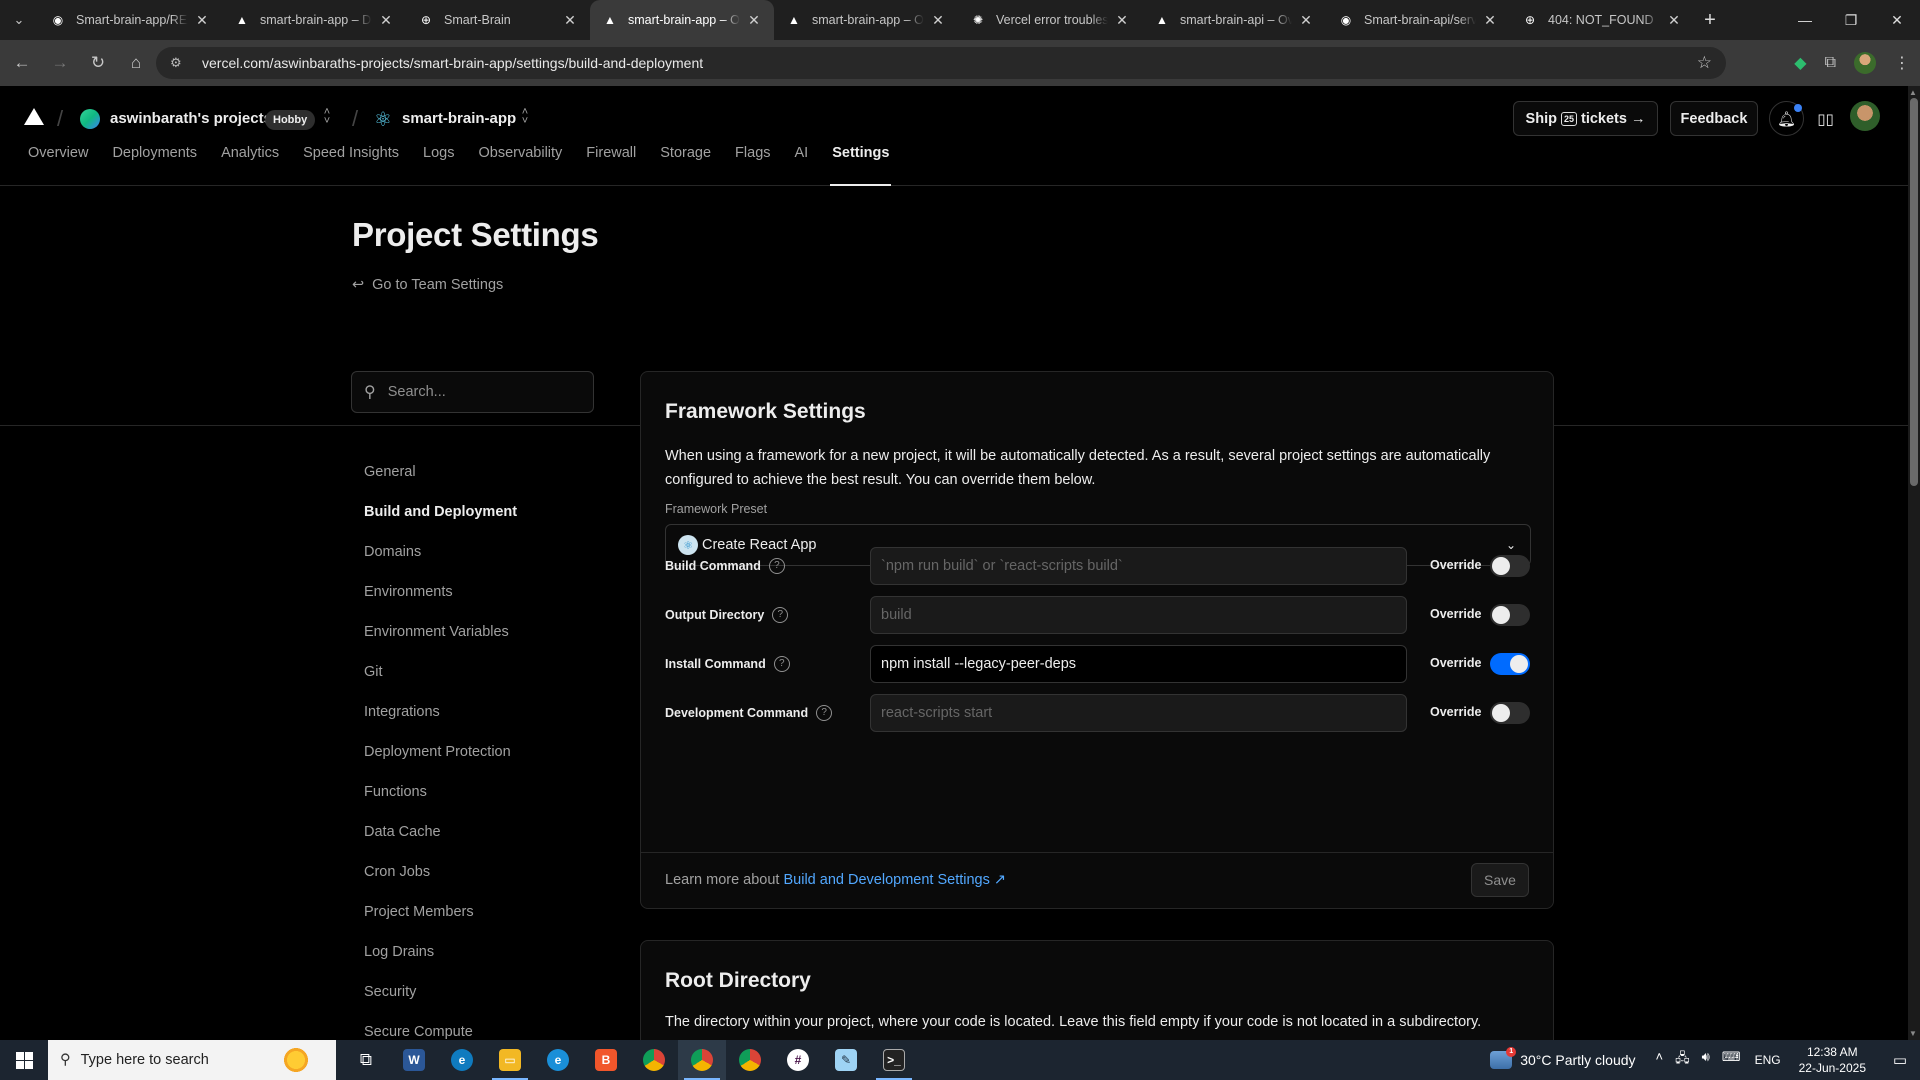  I want to click on tab-overview: Overview, so click(64, 163).